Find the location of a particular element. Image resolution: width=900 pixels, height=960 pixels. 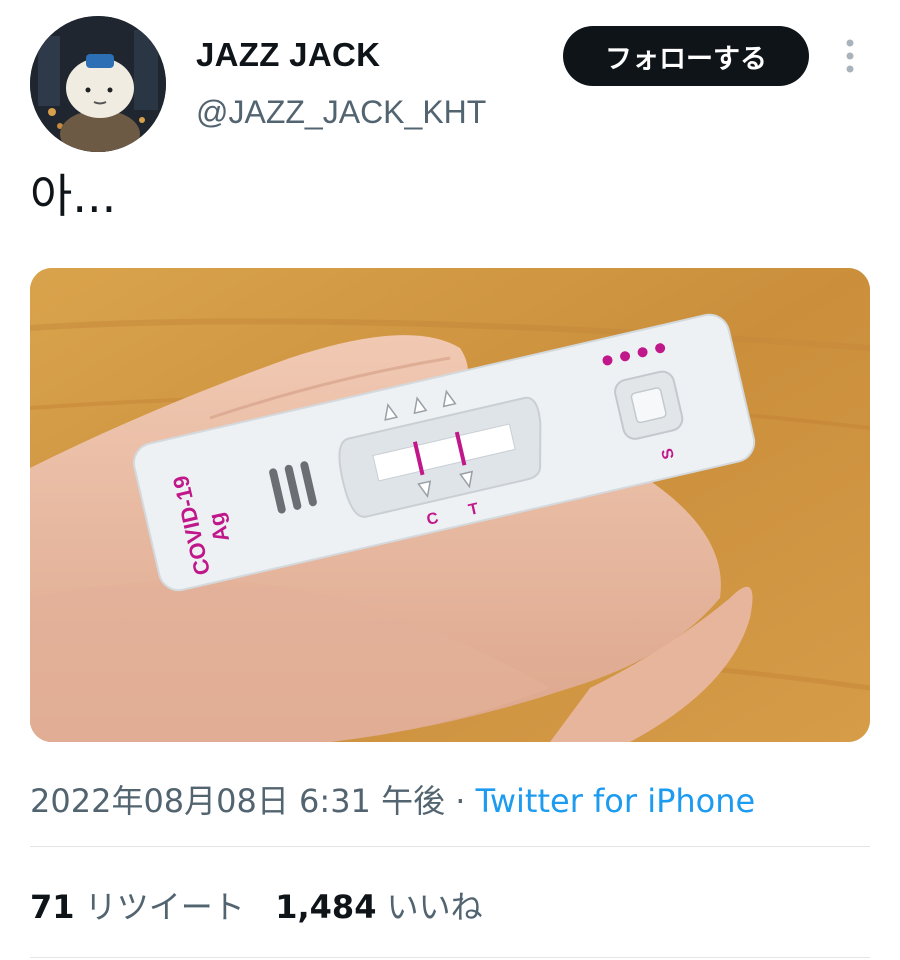

tweet-source-link: Twitter for iPhone is located at coordinates (616, 801).